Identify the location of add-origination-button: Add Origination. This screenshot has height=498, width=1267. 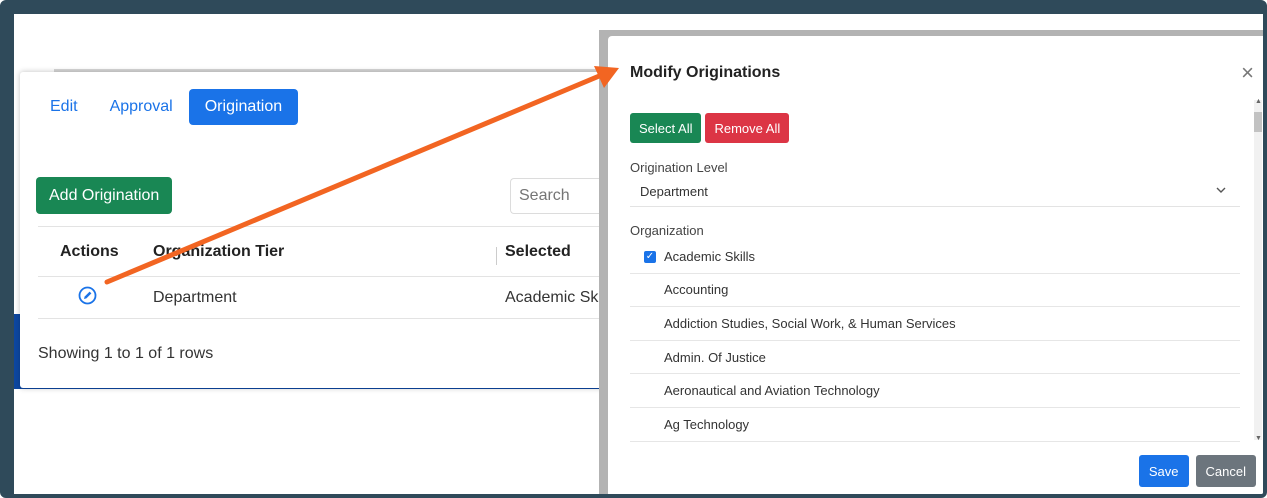
(104, 195).